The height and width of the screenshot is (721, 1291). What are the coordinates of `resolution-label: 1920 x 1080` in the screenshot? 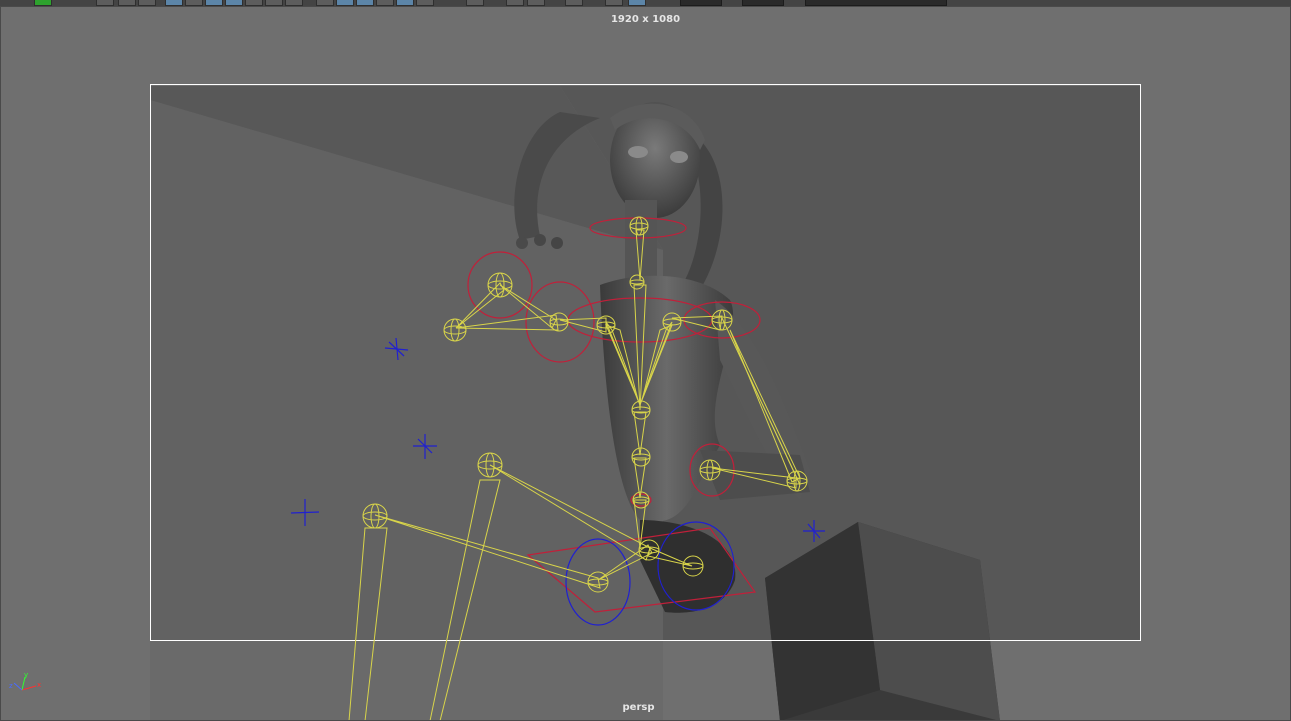 It's located at (645, 19).